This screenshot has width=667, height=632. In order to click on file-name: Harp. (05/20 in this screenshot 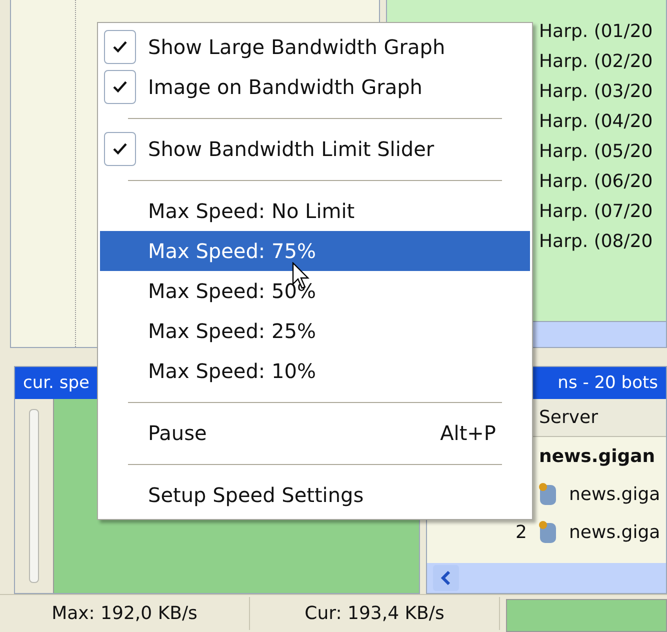, I will do `click(596, 151)`.